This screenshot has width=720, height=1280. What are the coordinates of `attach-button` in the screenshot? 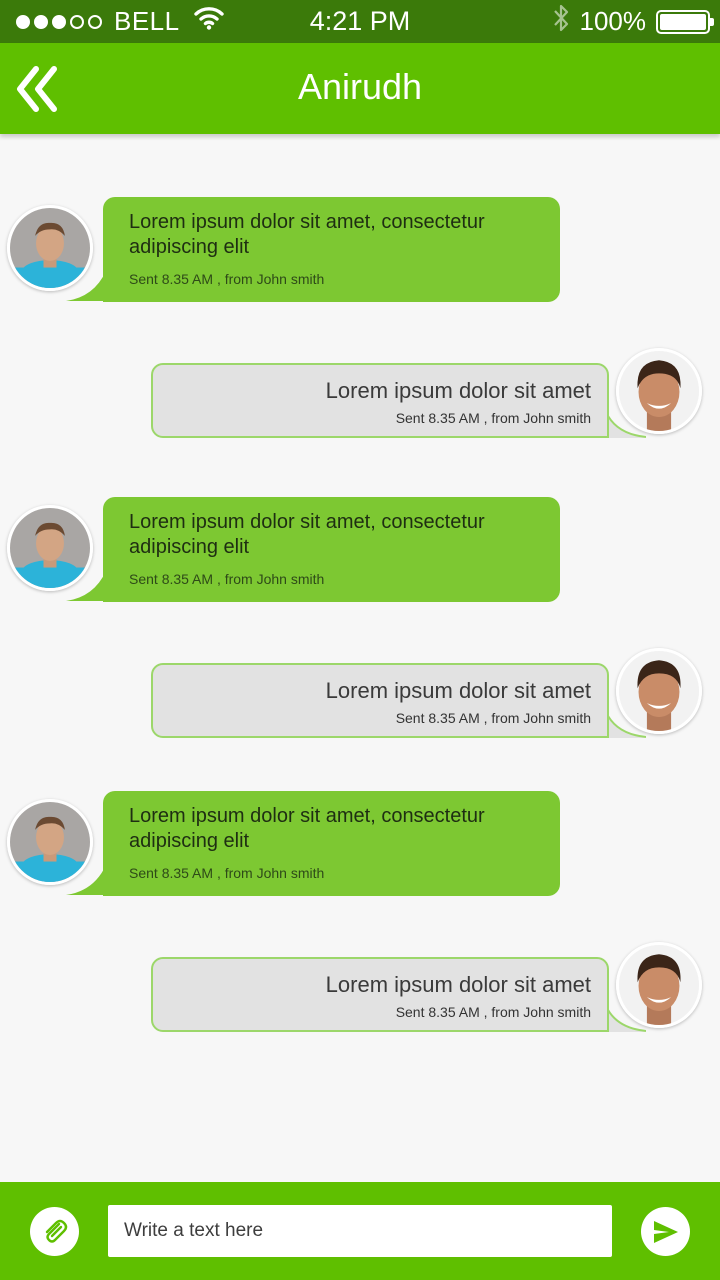 It's located at (54, 1231).